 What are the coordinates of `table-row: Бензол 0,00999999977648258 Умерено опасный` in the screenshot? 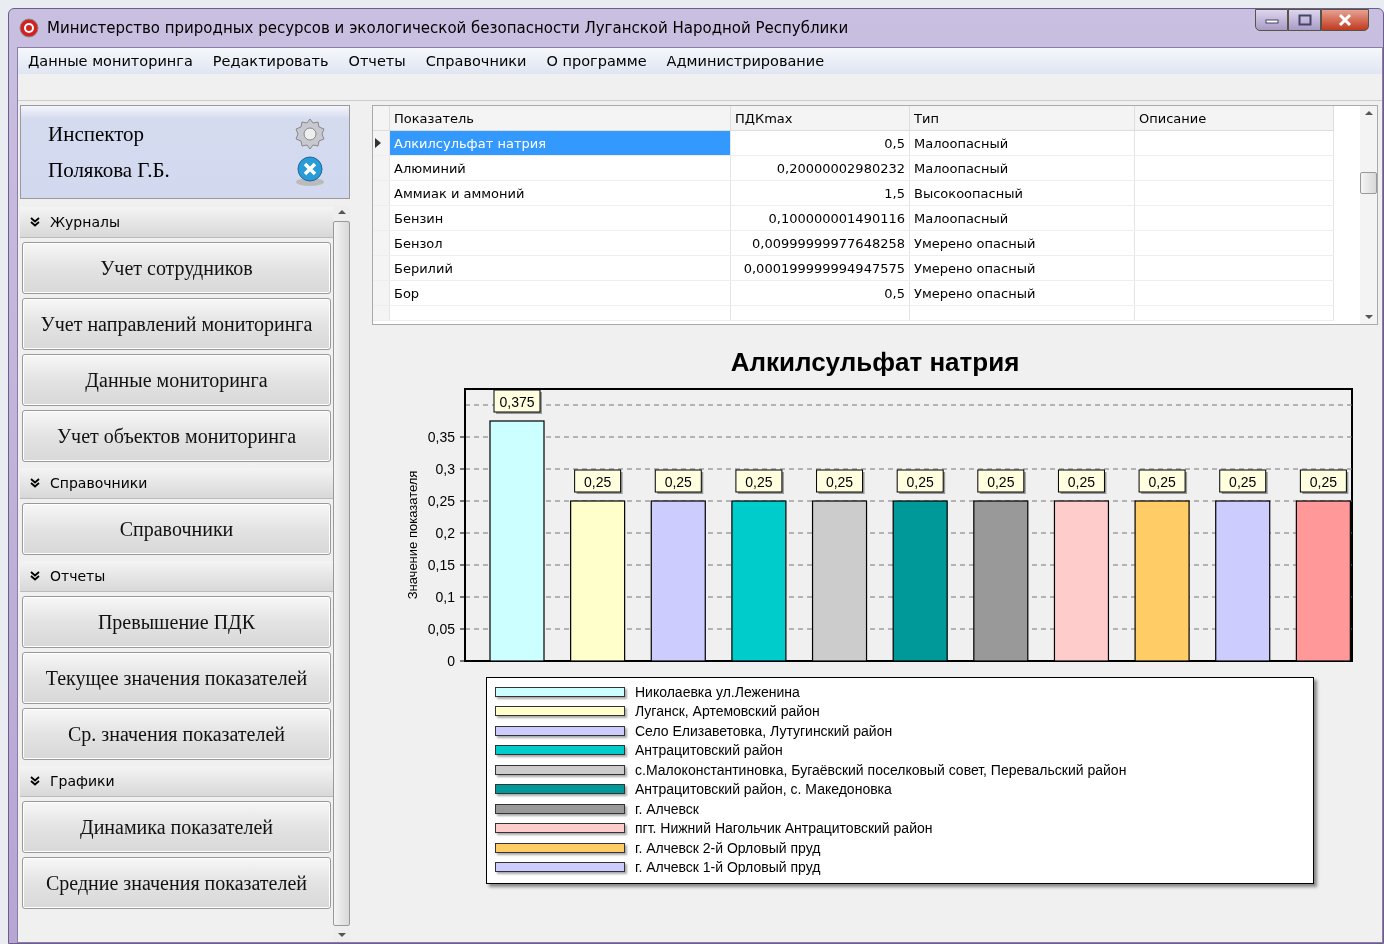 It's located at (853, 243).